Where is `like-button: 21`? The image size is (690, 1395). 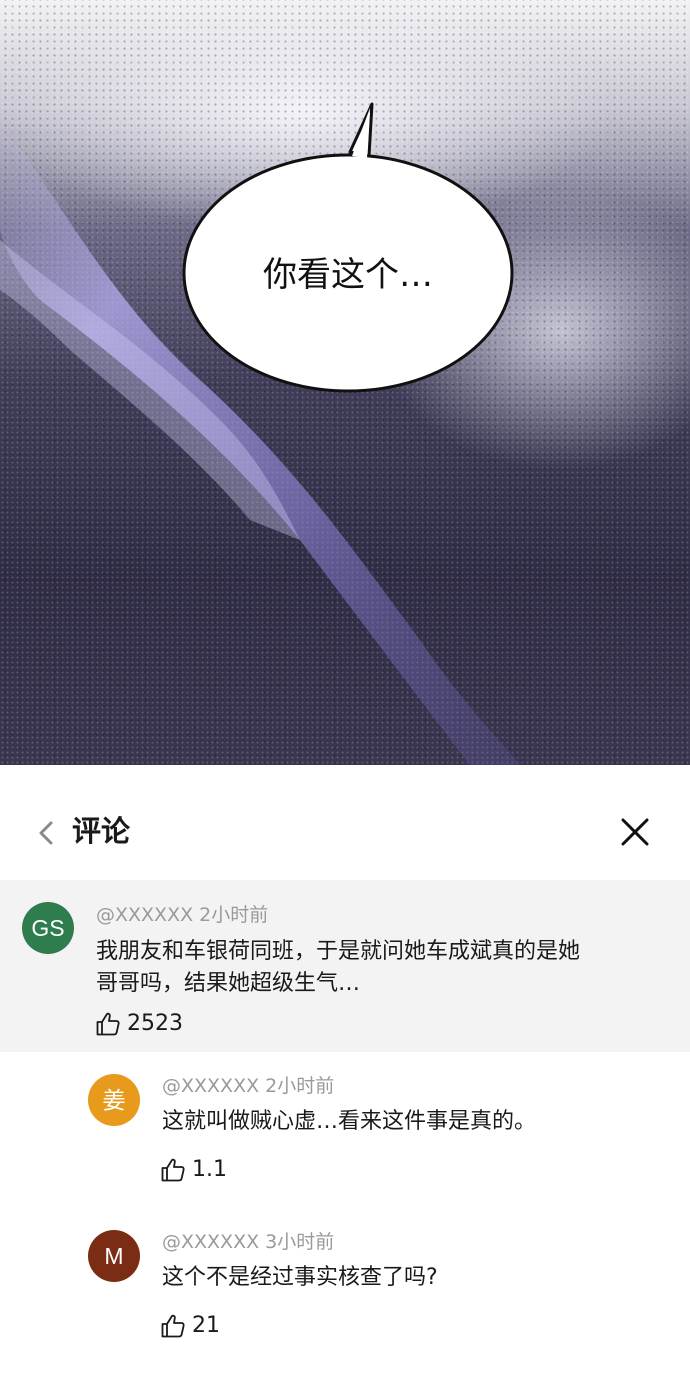 like-button: 21 is located at coordinates (190, 1326).